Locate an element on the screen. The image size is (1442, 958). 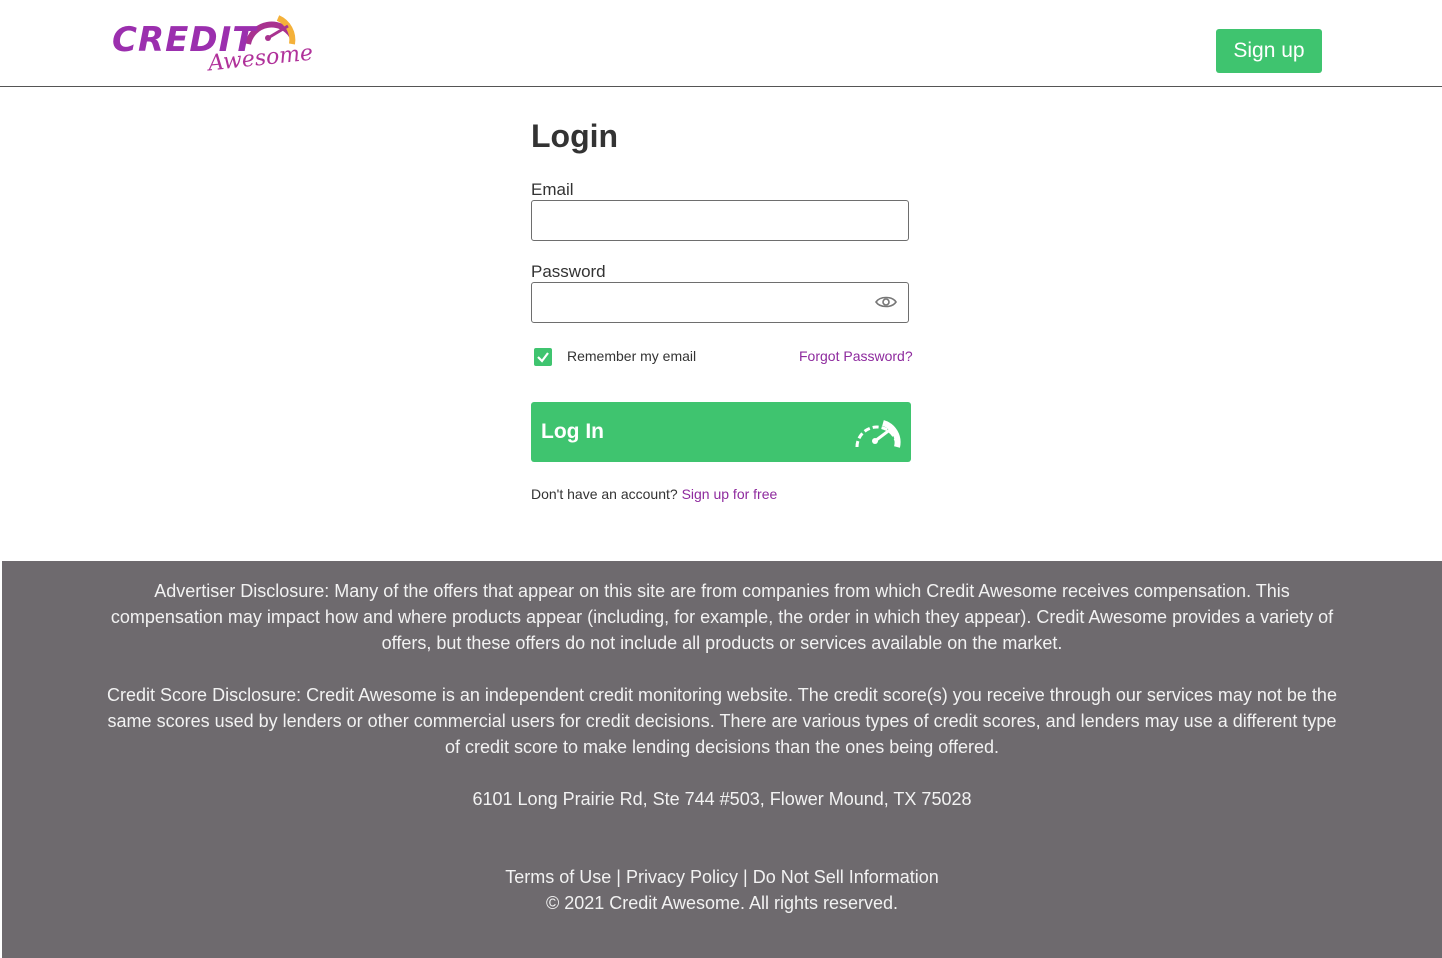
login-button: Log In is located at coordinates (721, 432).